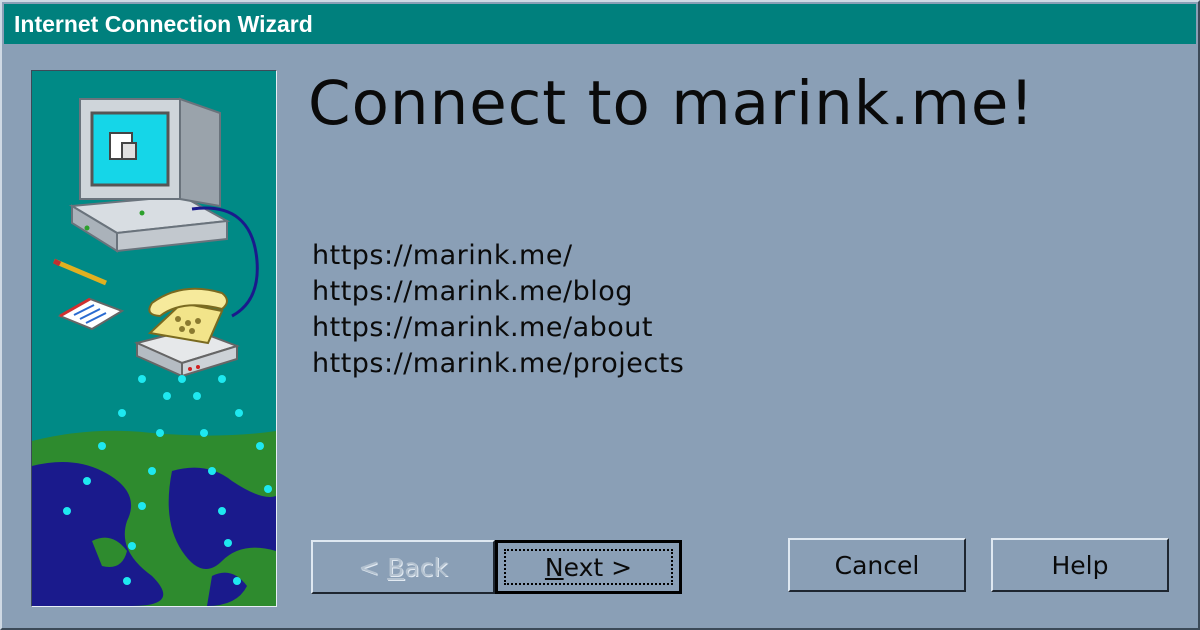 Image resolution: width=1200 pixels, height=630 pixels. I want to click on back-rest: ack, so click(426, 567).